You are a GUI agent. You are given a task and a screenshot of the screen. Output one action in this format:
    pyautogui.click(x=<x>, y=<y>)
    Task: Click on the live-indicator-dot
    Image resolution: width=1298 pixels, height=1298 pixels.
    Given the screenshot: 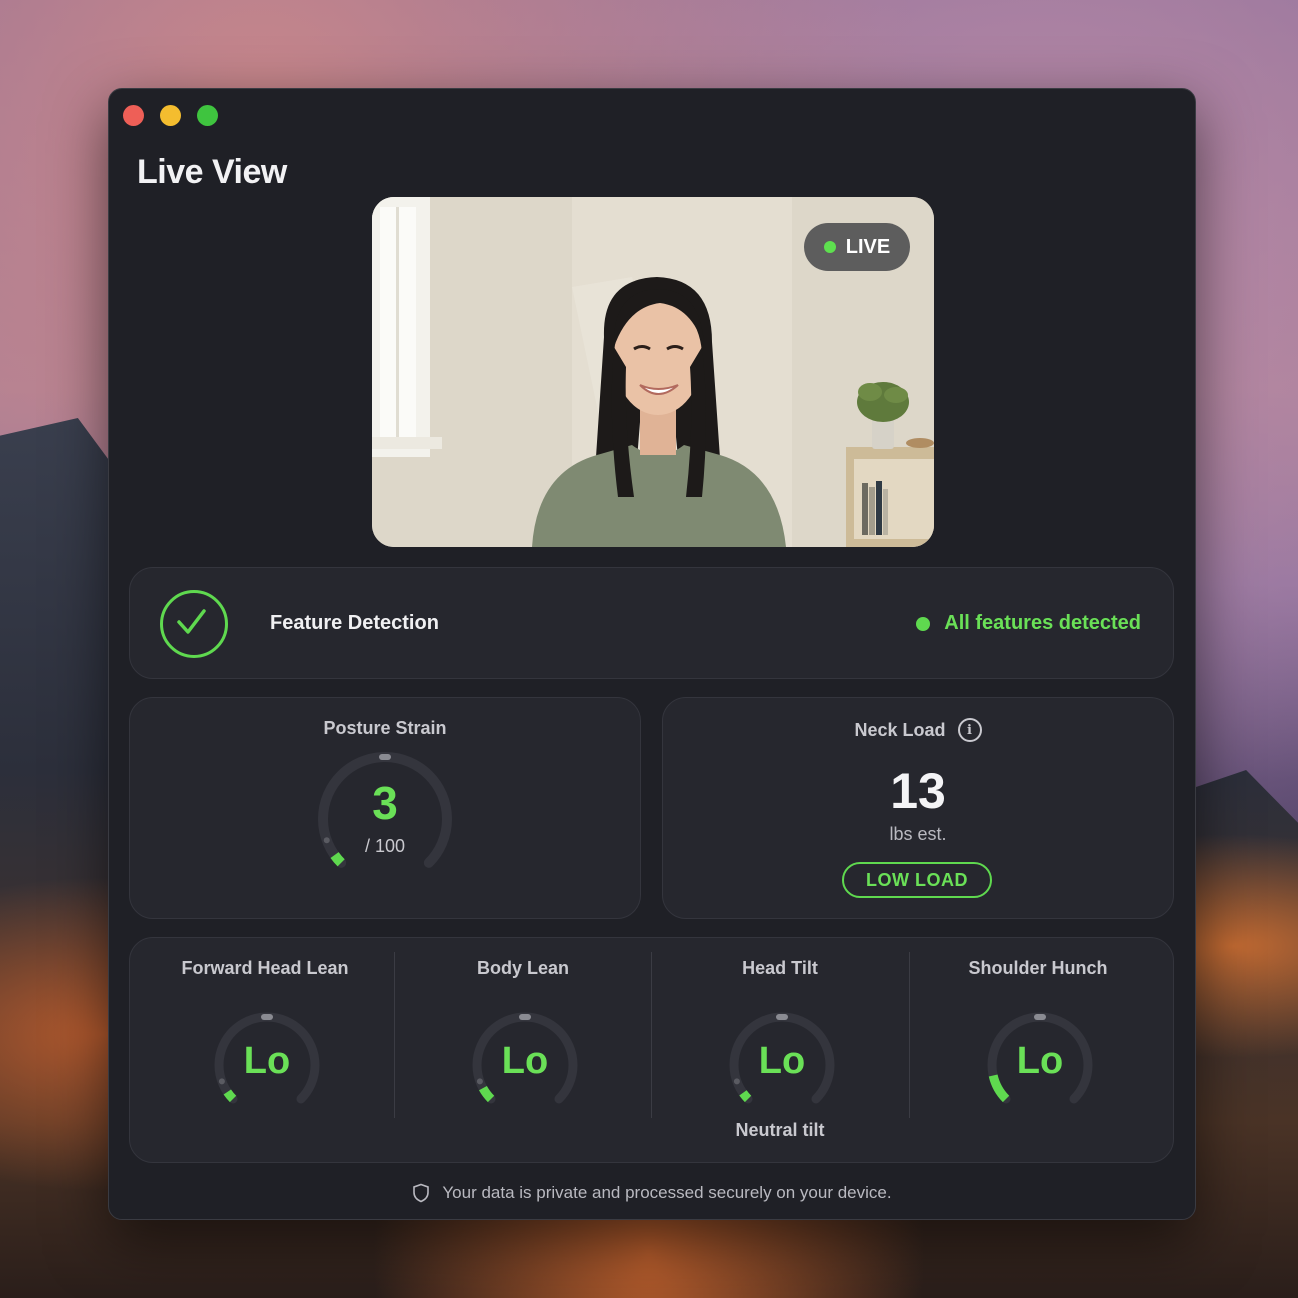 What is the action you would take?
    pyautogui.click(x=829, y=247)
    